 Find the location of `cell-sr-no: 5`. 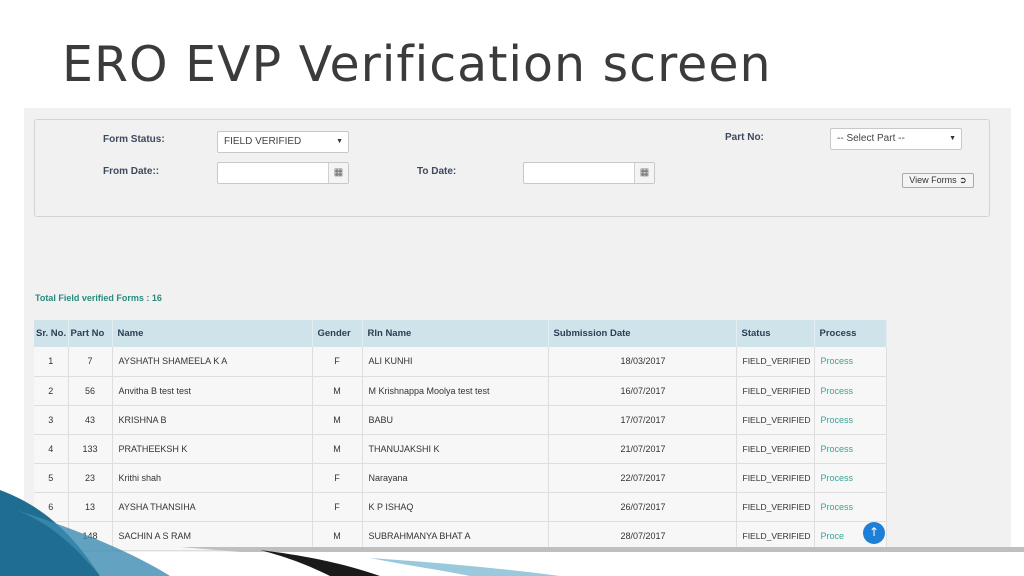

cell-sr-no: 5 is located at coordinates (51, 478).